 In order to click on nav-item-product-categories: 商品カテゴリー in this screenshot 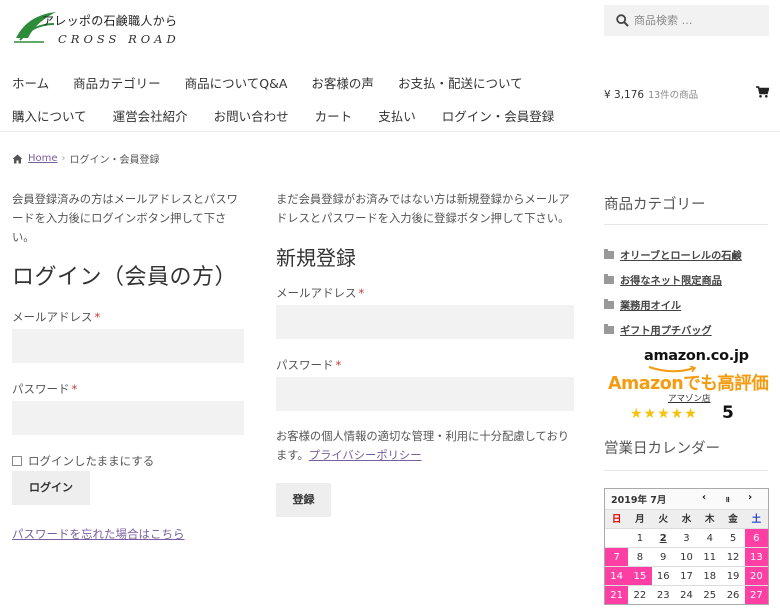, I will do `click(117, 82)`.